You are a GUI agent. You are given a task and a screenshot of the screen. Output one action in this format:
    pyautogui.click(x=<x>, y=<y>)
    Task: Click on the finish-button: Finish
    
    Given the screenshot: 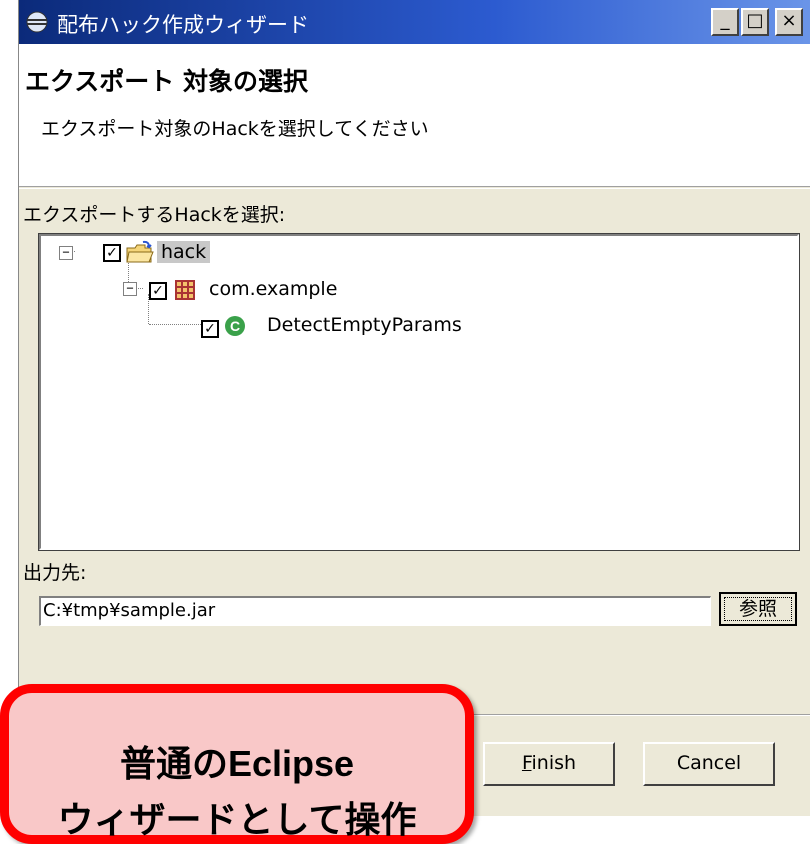 What is the action you would take?
    pyautogui.click(x=549, y=764)
    